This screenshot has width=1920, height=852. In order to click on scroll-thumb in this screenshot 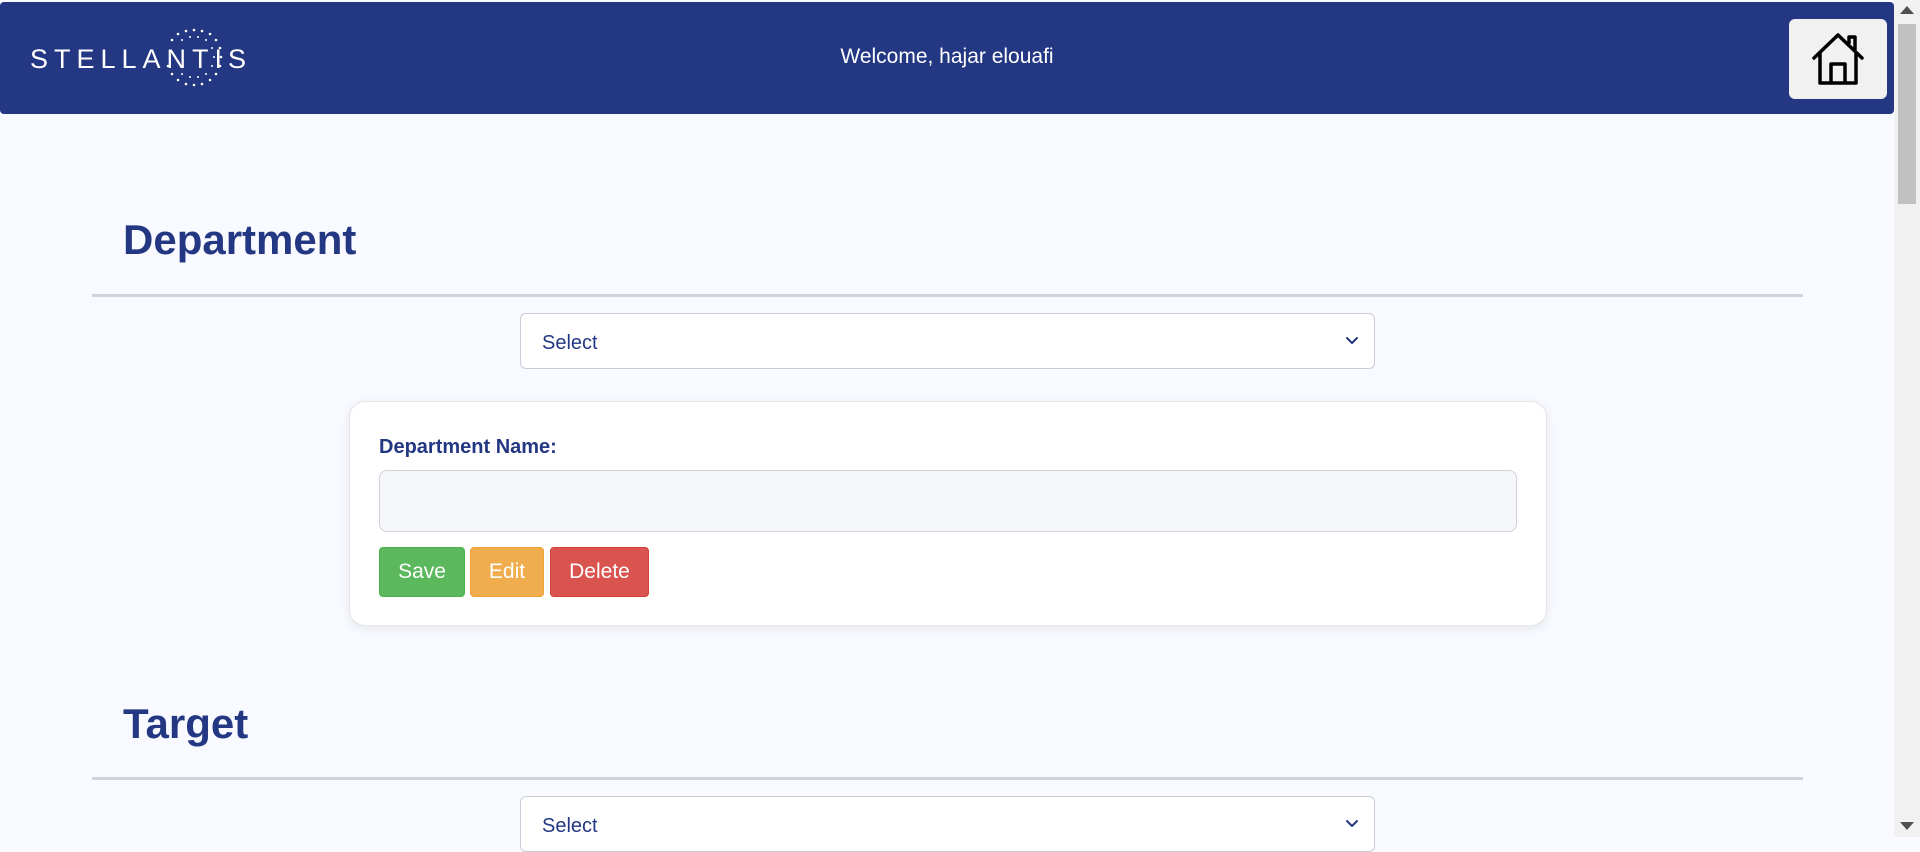, I will do `click(1907, 114)`.